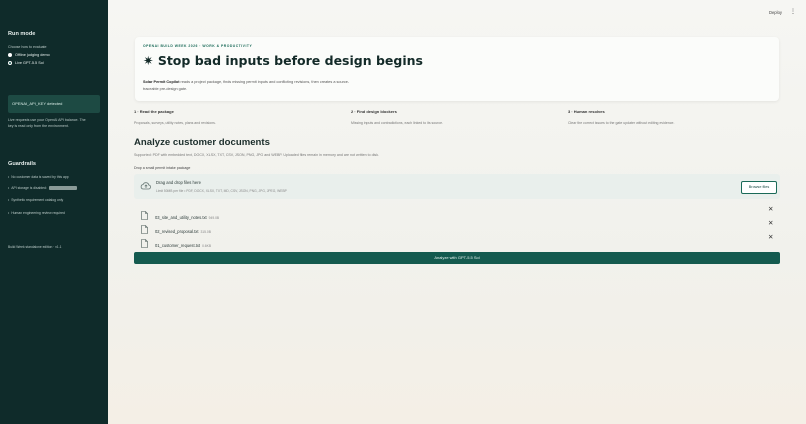 This screenshot has height=424, width=806. What do you see at coordinates (22, 34) in the screenshot?
I see `run-mode-title: Run mode` at bounding box center [22, 34].